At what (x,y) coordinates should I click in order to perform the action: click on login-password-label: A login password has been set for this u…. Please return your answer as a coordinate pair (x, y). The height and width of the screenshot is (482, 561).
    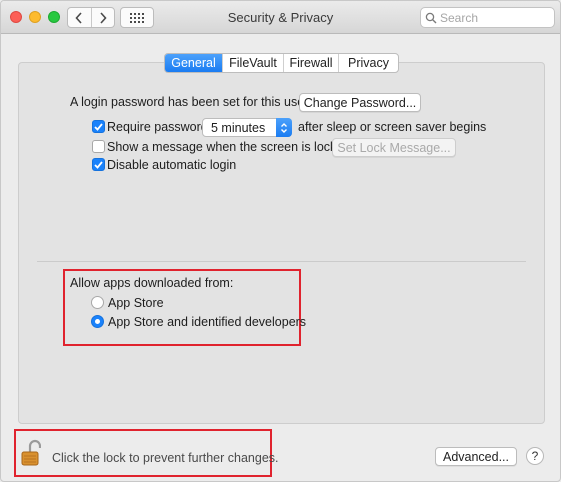
    Looking at the image, I should click on (189, 102).